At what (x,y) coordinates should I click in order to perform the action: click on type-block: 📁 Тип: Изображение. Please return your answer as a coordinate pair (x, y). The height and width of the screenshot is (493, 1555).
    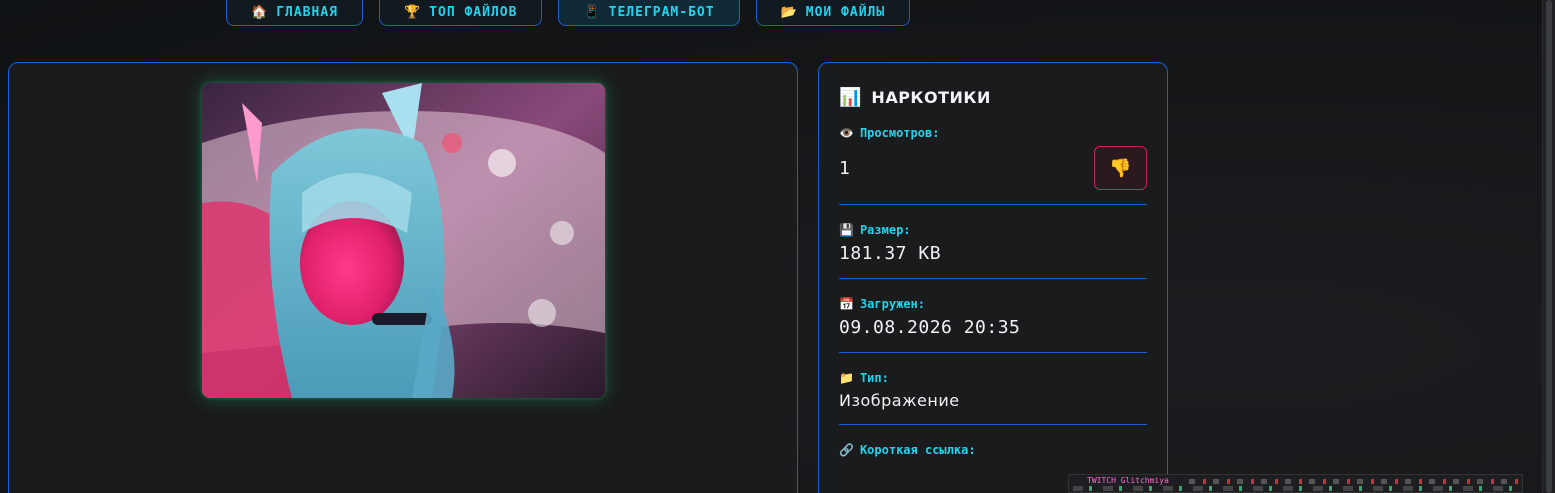
    Looking at the image, I should click on (993, 390).